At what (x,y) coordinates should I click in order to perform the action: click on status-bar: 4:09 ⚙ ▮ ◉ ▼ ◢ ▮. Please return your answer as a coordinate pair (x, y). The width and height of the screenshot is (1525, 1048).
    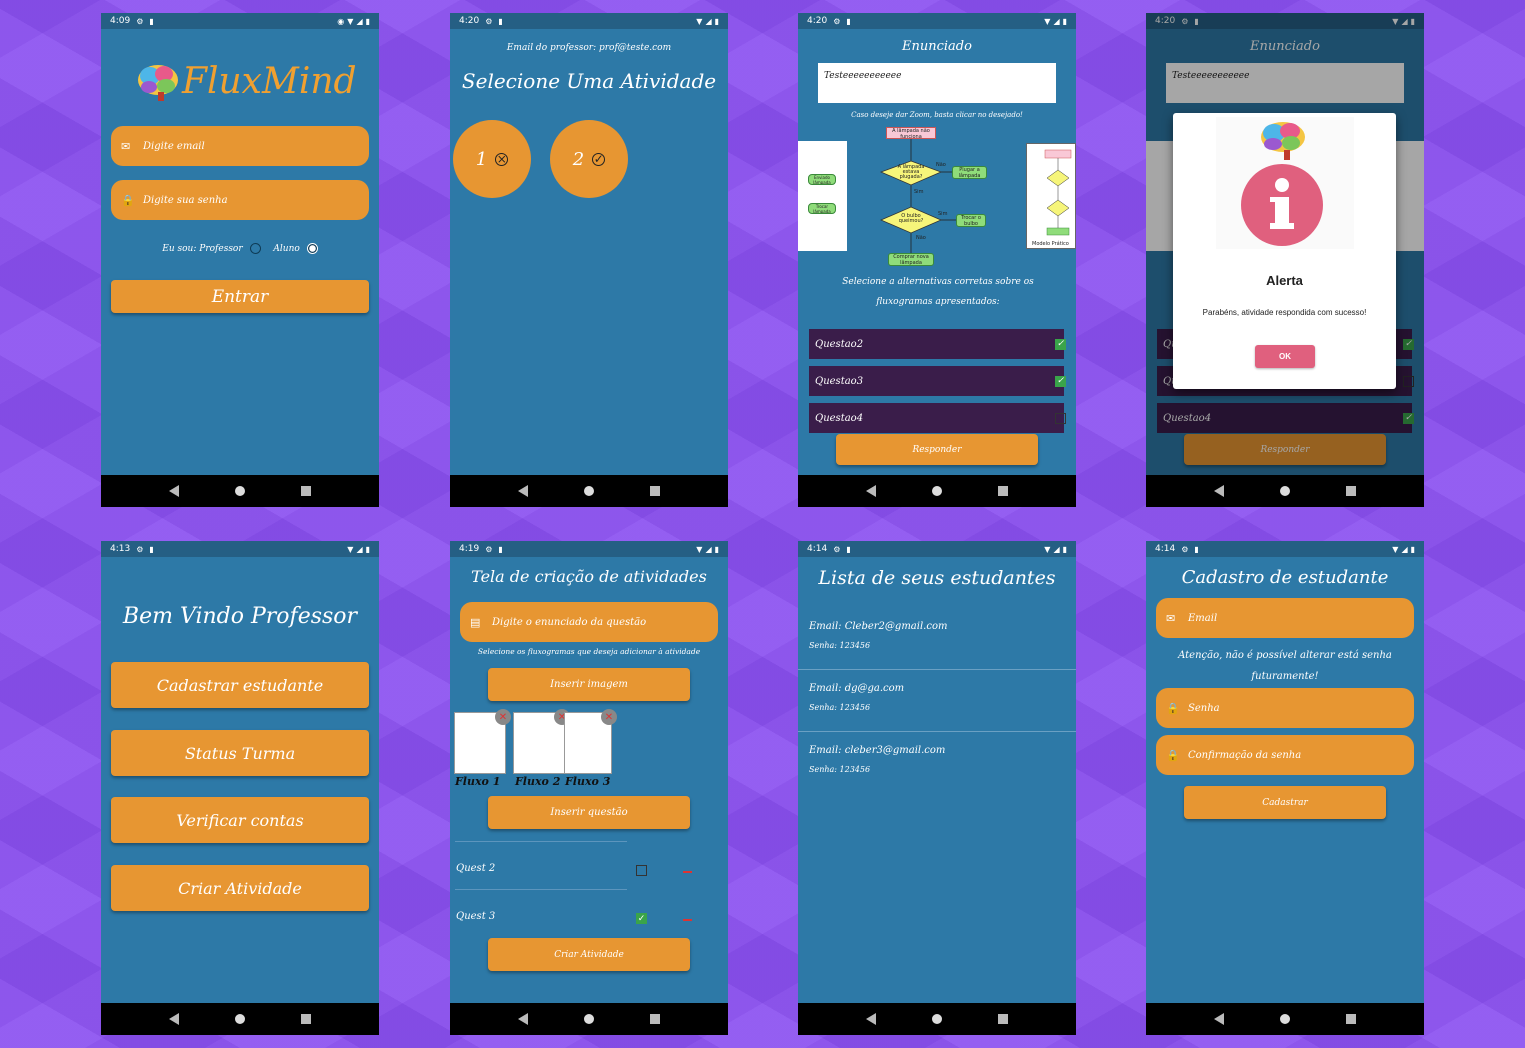
    Looking at the image, I should click on (240, 21).